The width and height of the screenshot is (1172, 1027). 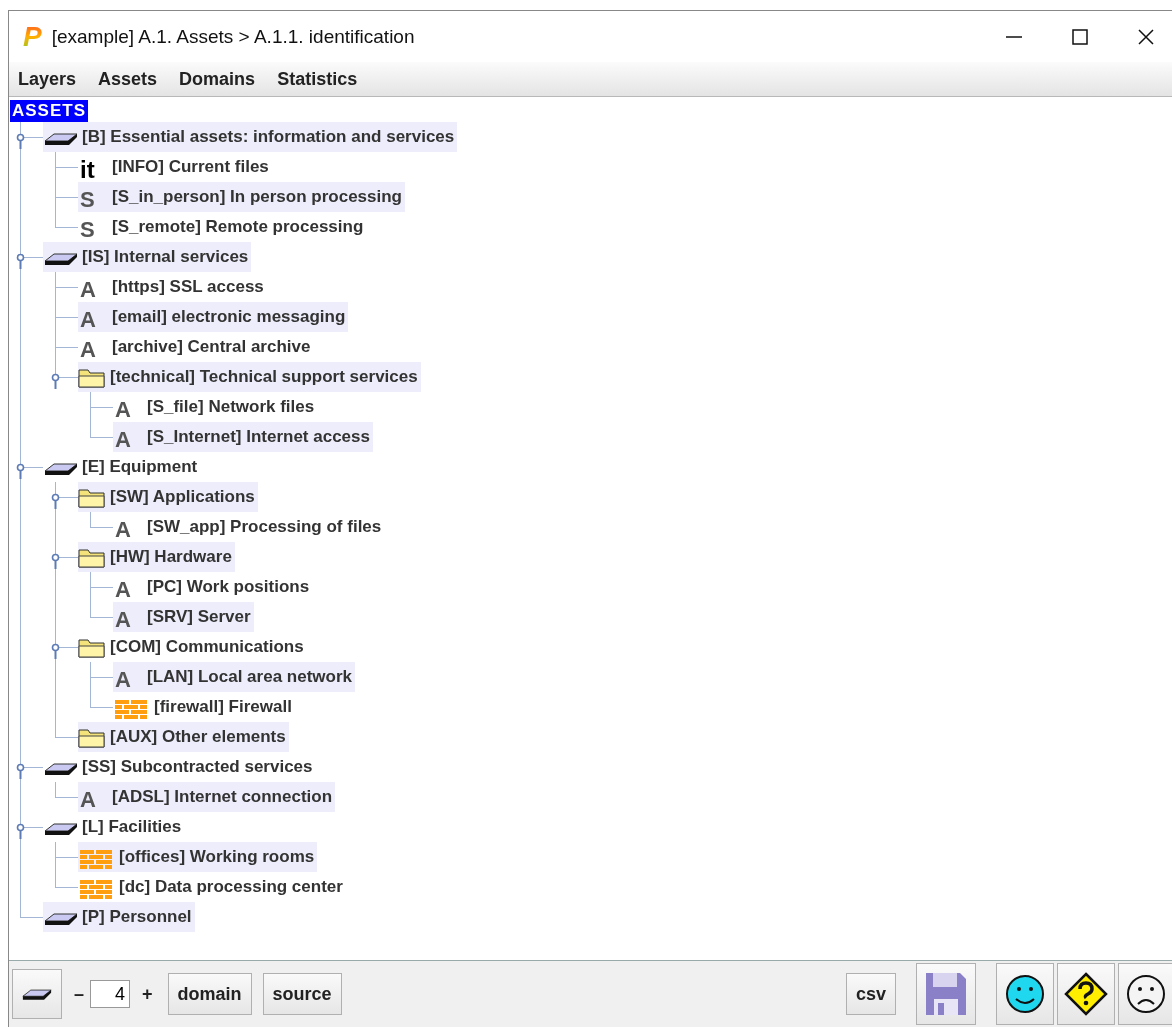 I want to click on smiley-icon, so click(x=1025, y=994).